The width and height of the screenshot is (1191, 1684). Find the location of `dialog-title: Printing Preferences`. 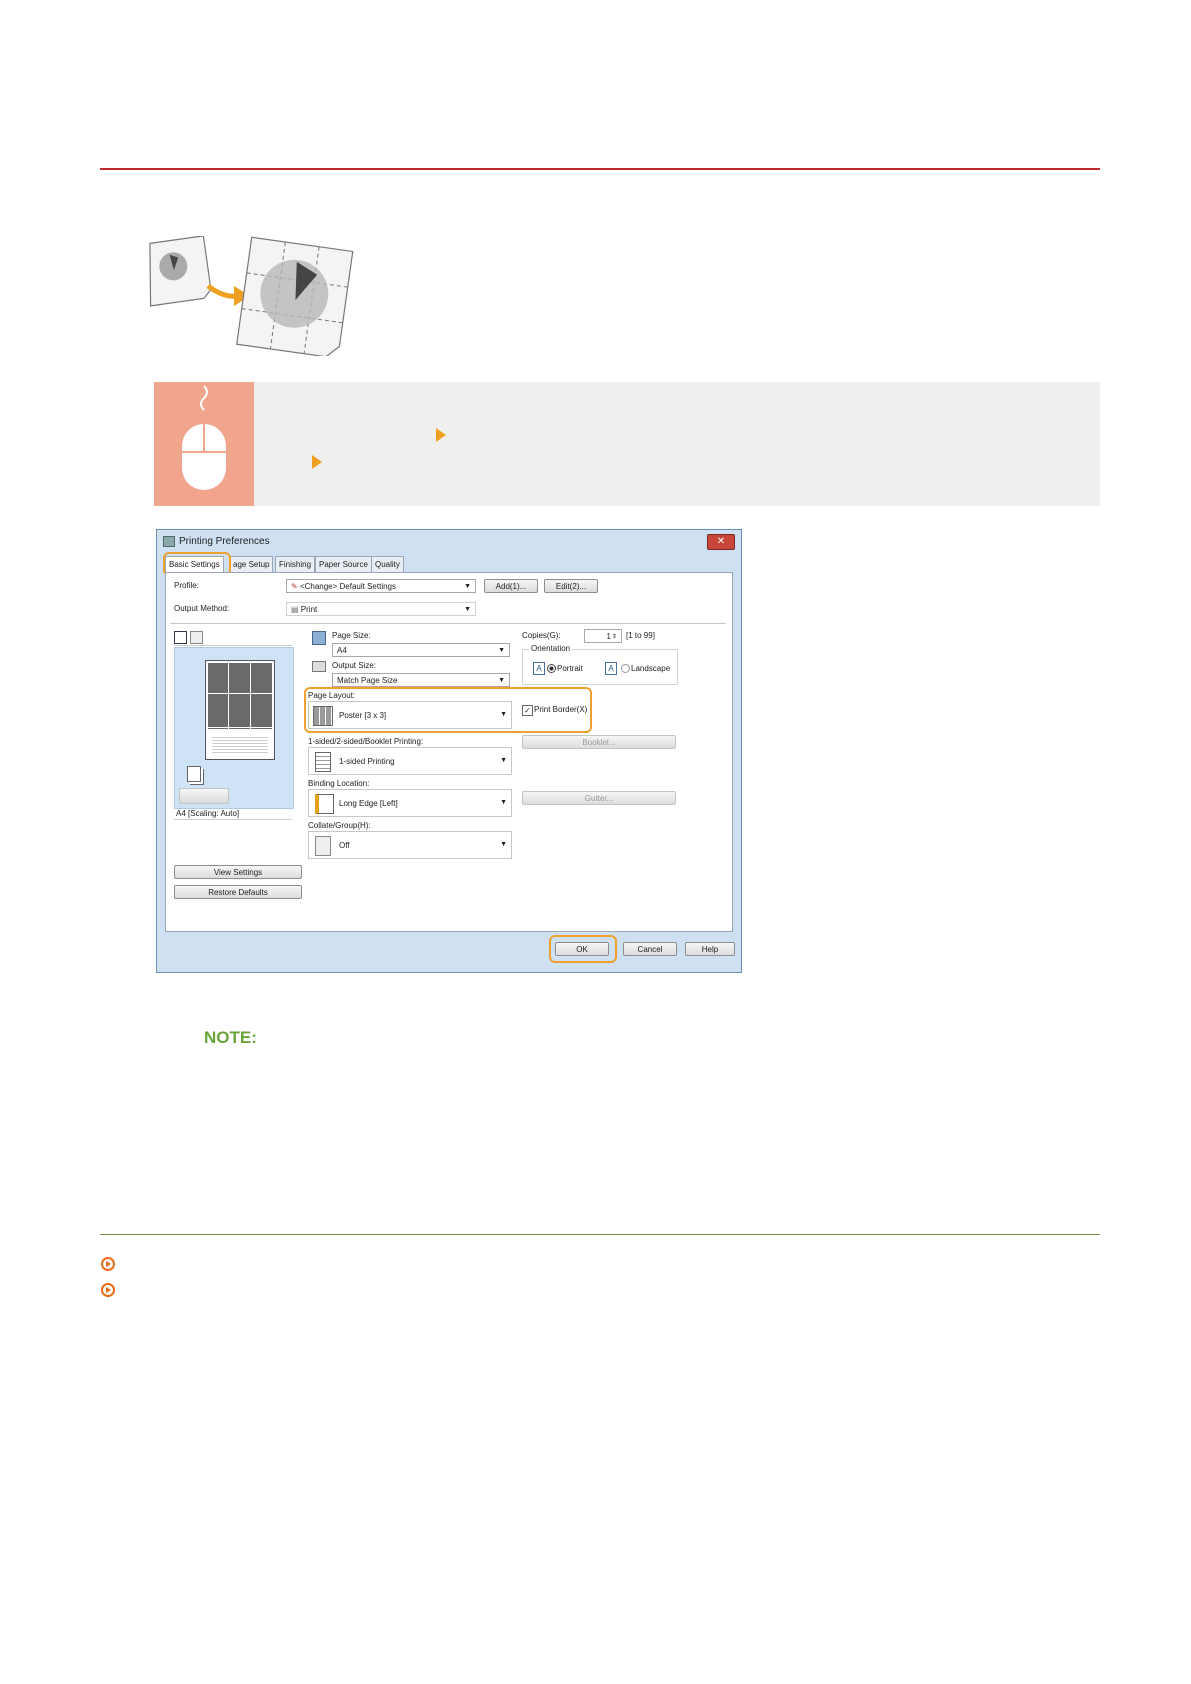

dialog-title: Printing Preferences is located at coordinates (224, 541).